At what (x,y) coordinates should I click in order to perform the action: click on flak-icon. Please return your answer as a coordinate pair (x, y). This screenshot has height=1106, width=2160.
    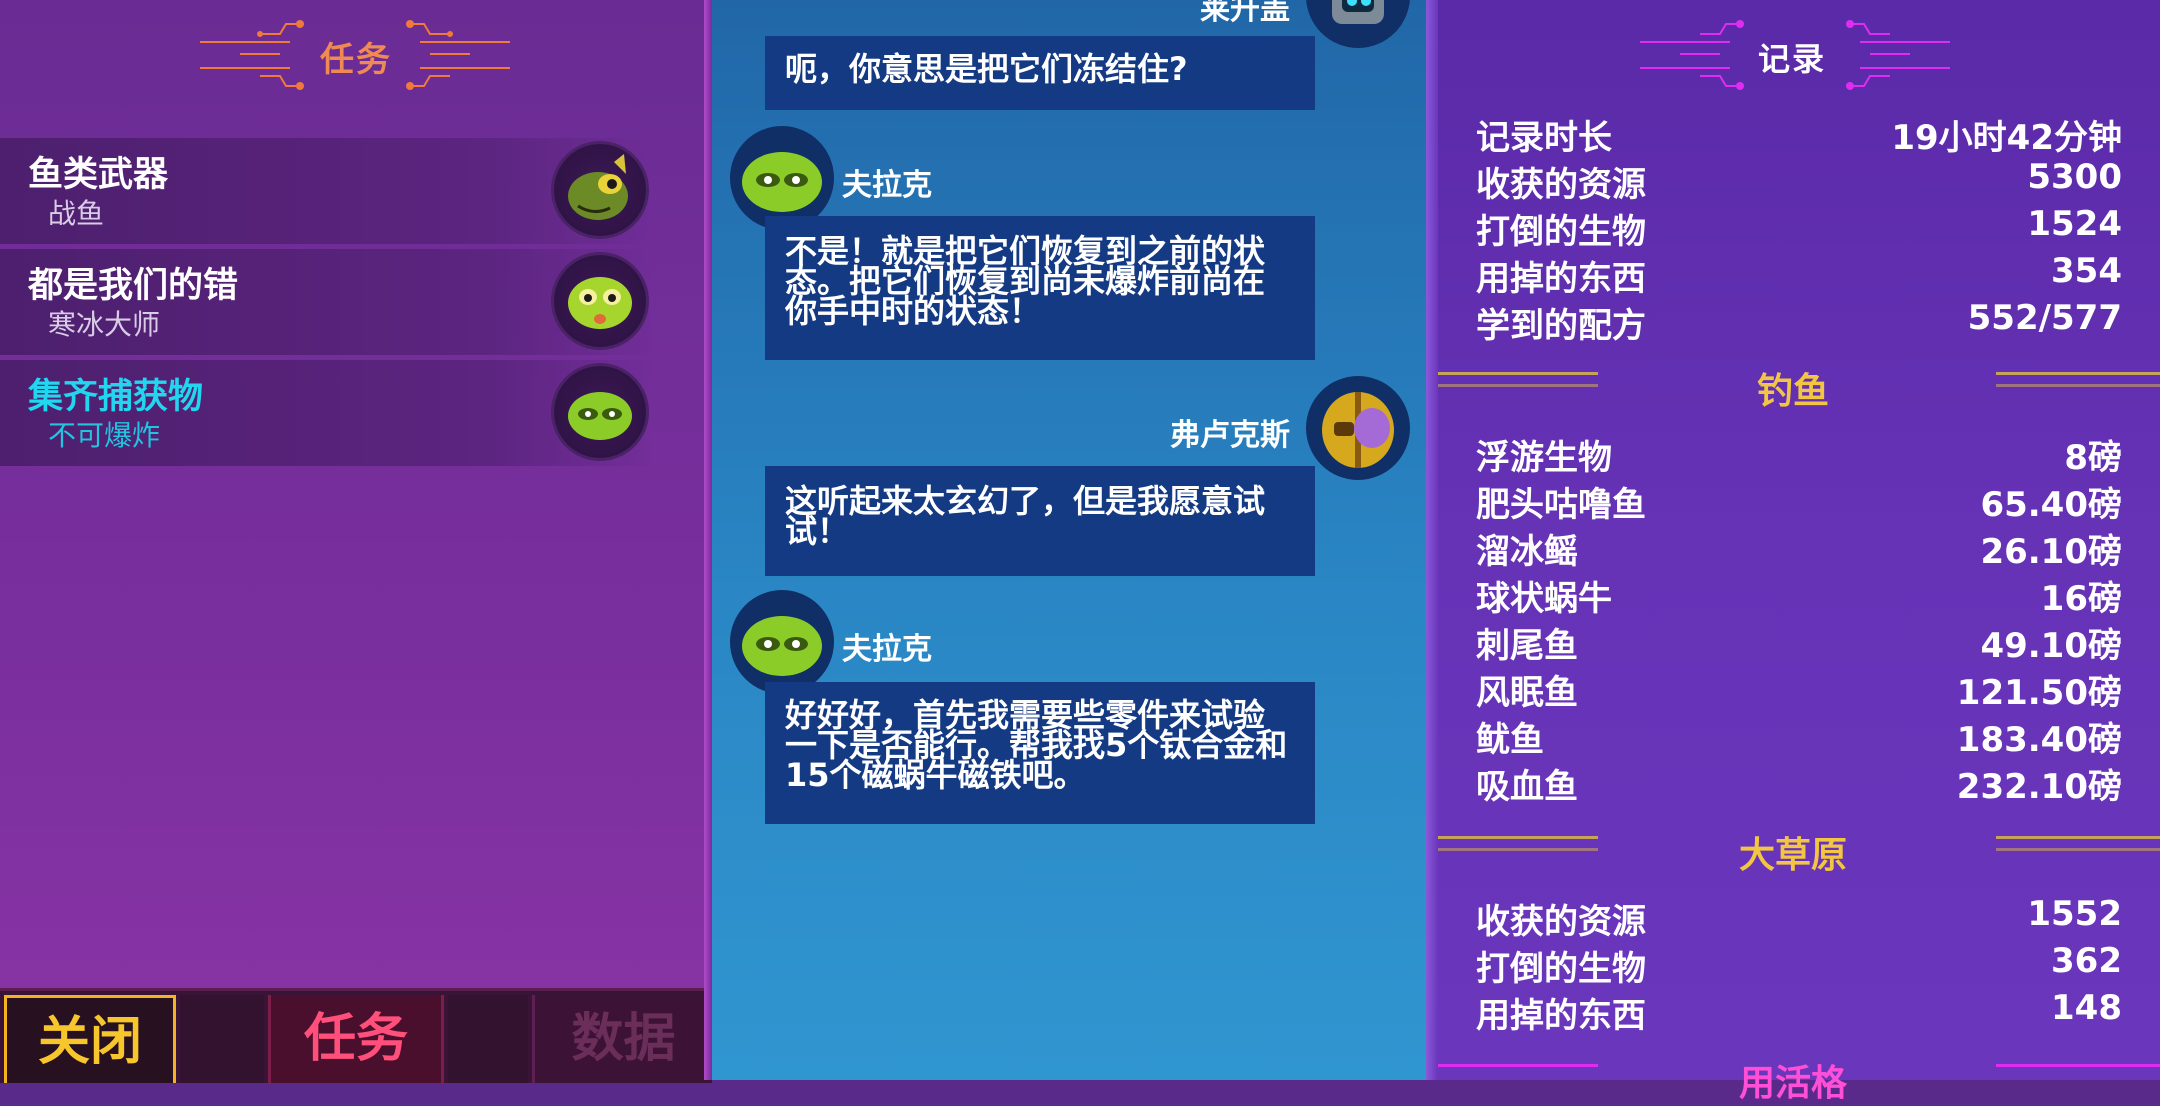
    Looking at the image, I should click on (600, 412).